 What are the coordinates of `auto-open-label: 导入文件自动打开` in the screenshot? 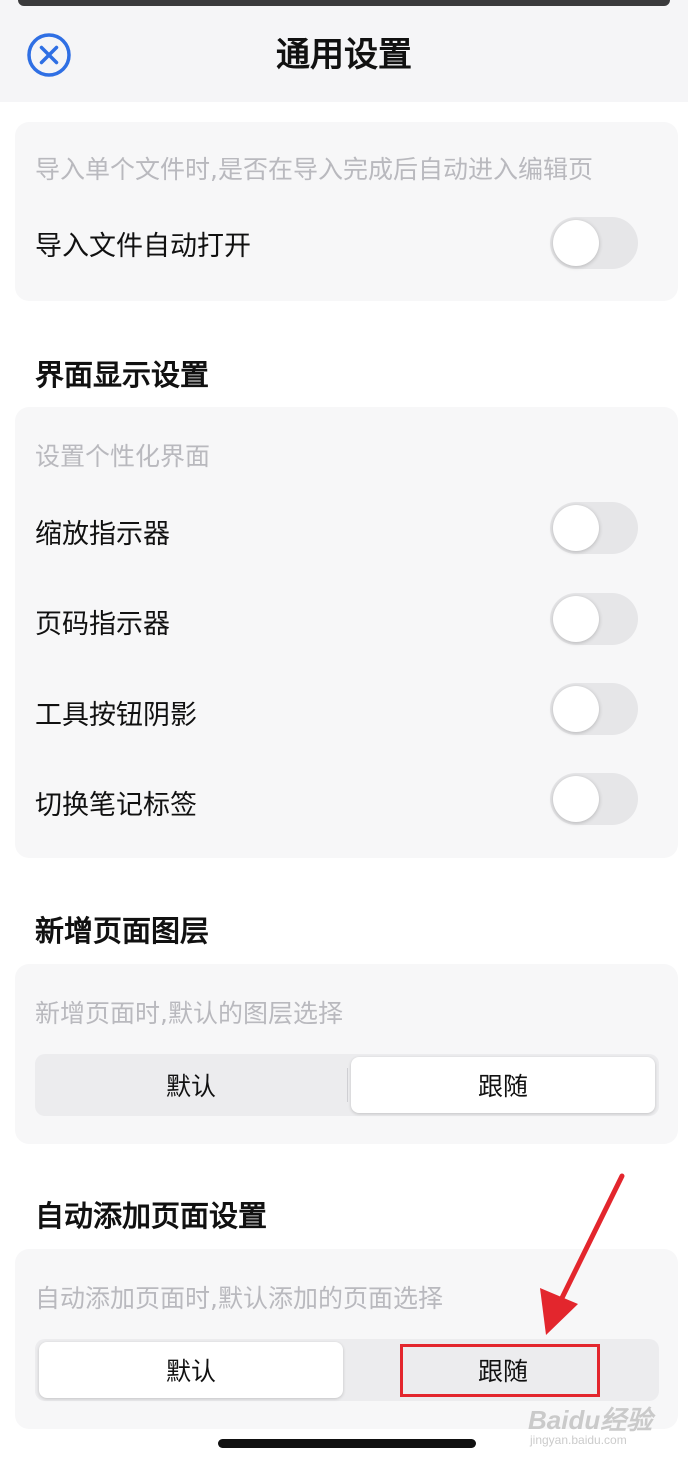 It's located at (143, 246).